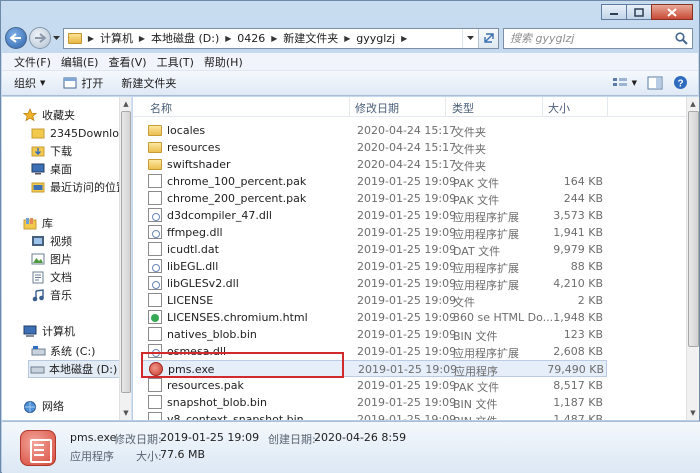 The width and height of the screenshot is (700, 473). I want to click on file-row: swiftshader 2020-04-24 15:17 文件夹, so click(374, 164).